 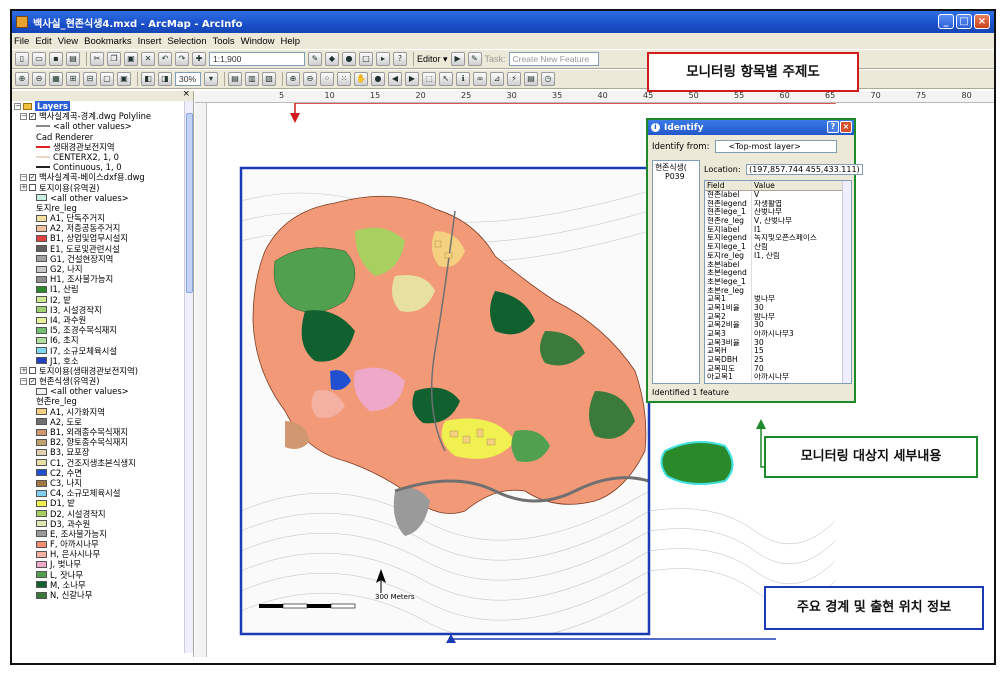 I want to click on map-scale-combo: 1:1,900, so click(x=257, y=59).